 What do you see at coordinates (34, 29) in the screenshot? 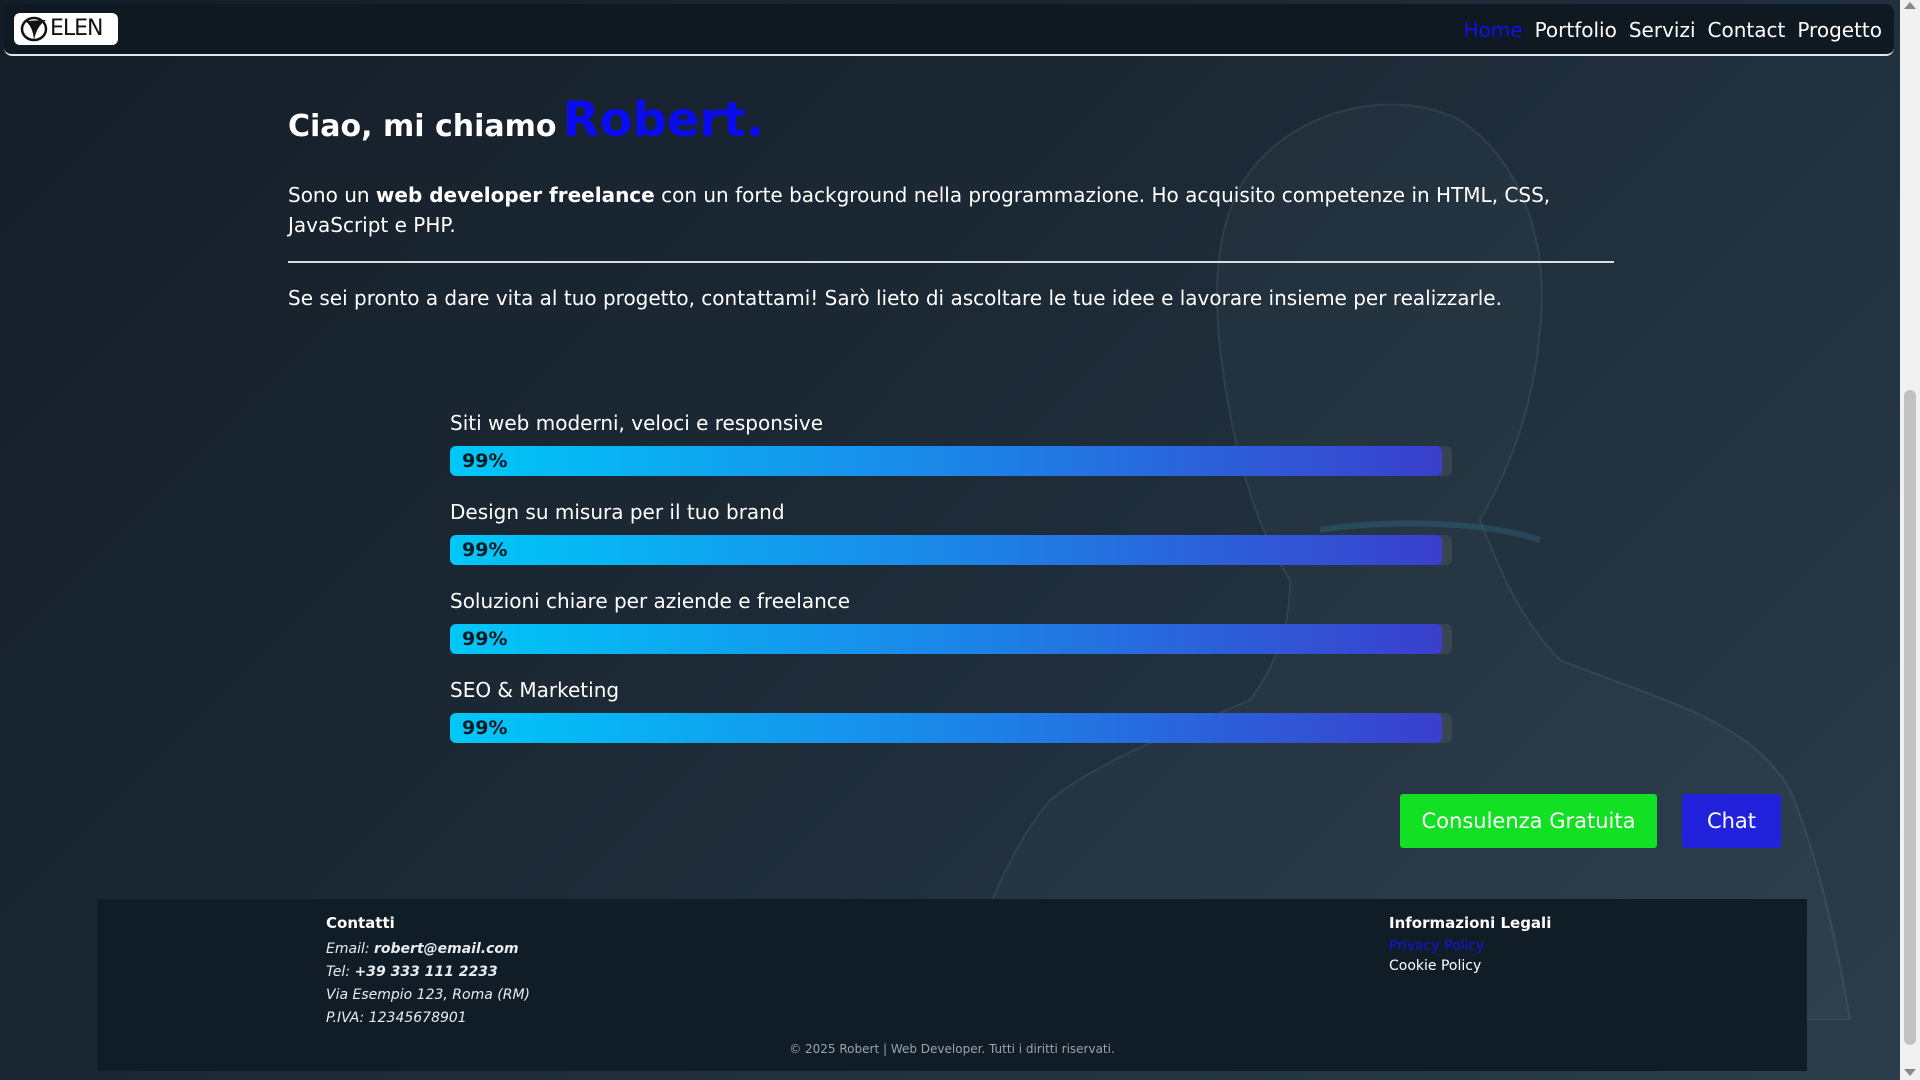
I see `leaf-logo-icon` at bounding box center [34, 29].